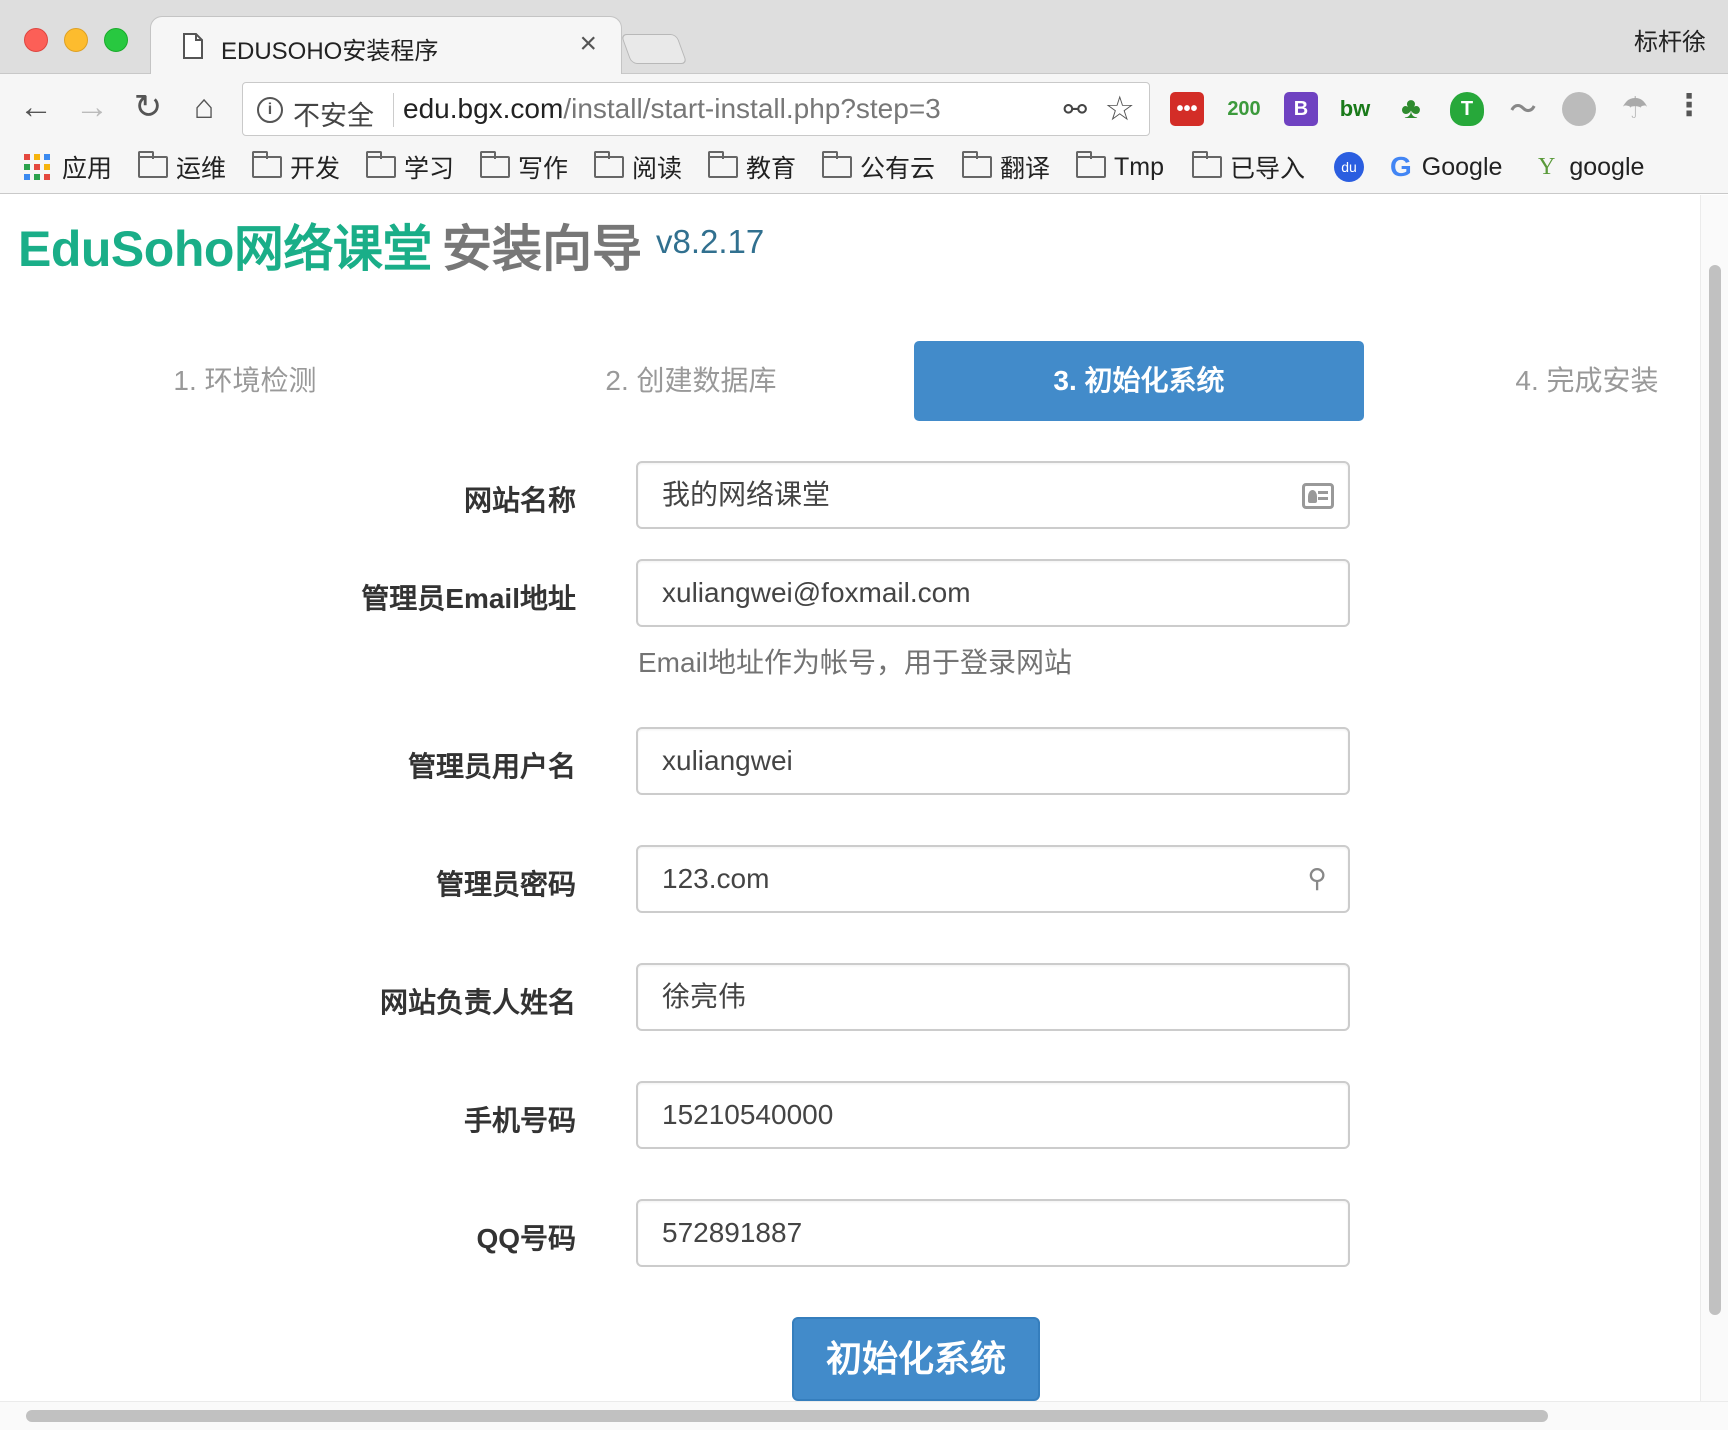 Image resolution: width=1728 pixels, height=1430 pixels. I want to click on username-input: xuliangwei, so click(993, 761).